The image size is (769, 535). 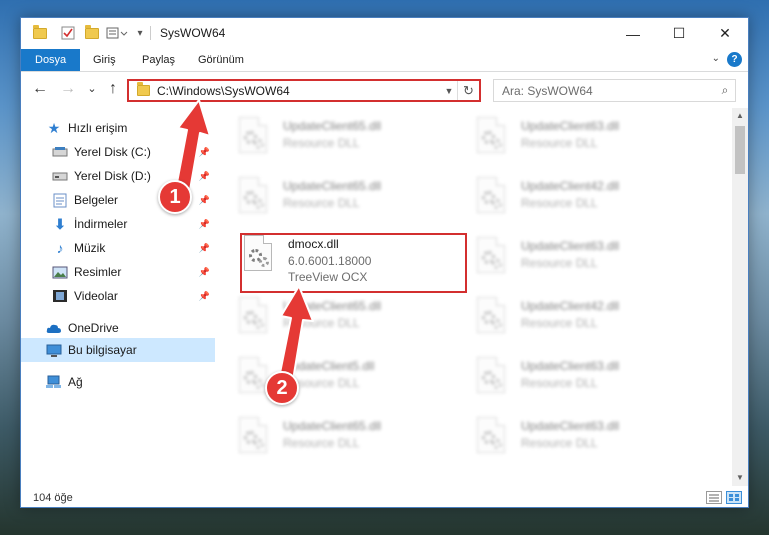 What do you see at coordinates (118, 382) in the screenshot?
I see `sidebar-item-network: Ağ` at bounding box center [118, 382].